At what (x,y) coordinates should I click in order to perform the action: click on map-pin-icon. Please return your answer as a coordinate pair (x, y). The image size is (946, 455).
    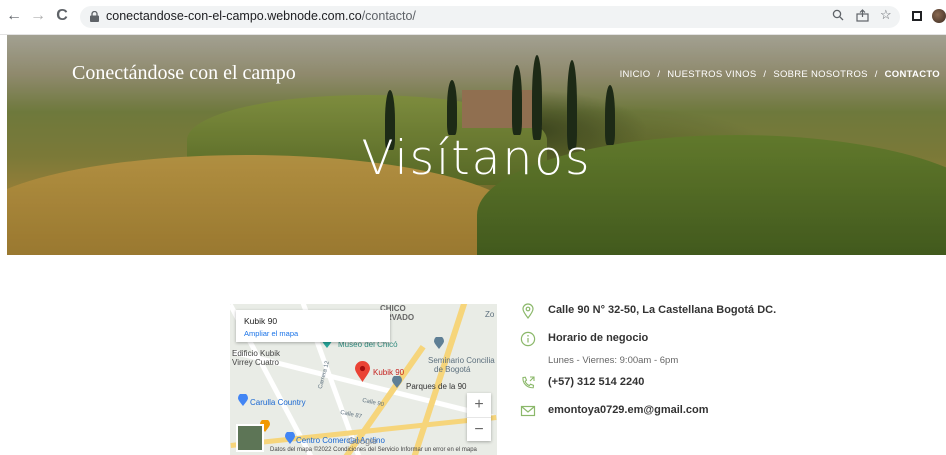
    Looking at the image, I should click on (362, 371).